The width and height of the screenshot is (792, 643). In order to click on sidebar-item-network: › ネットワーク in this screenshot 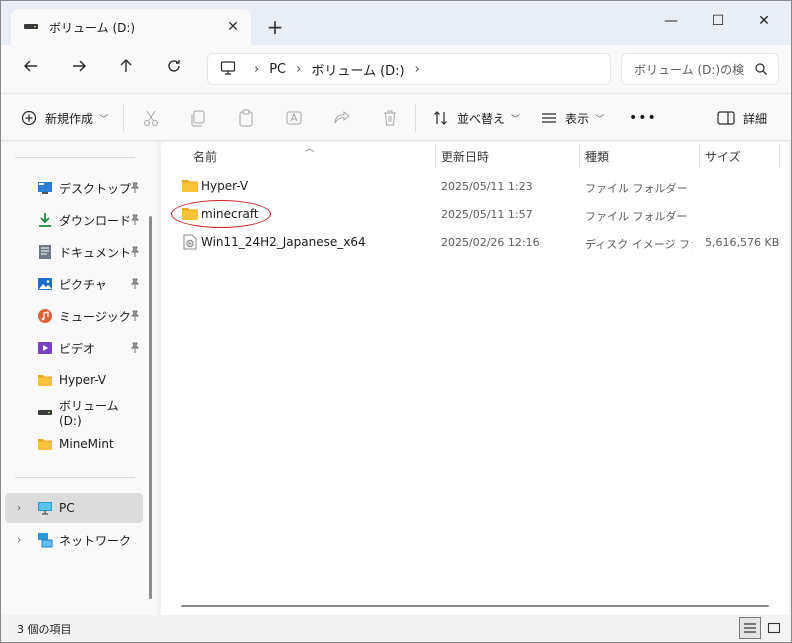, I will do `click(74, 540)`.